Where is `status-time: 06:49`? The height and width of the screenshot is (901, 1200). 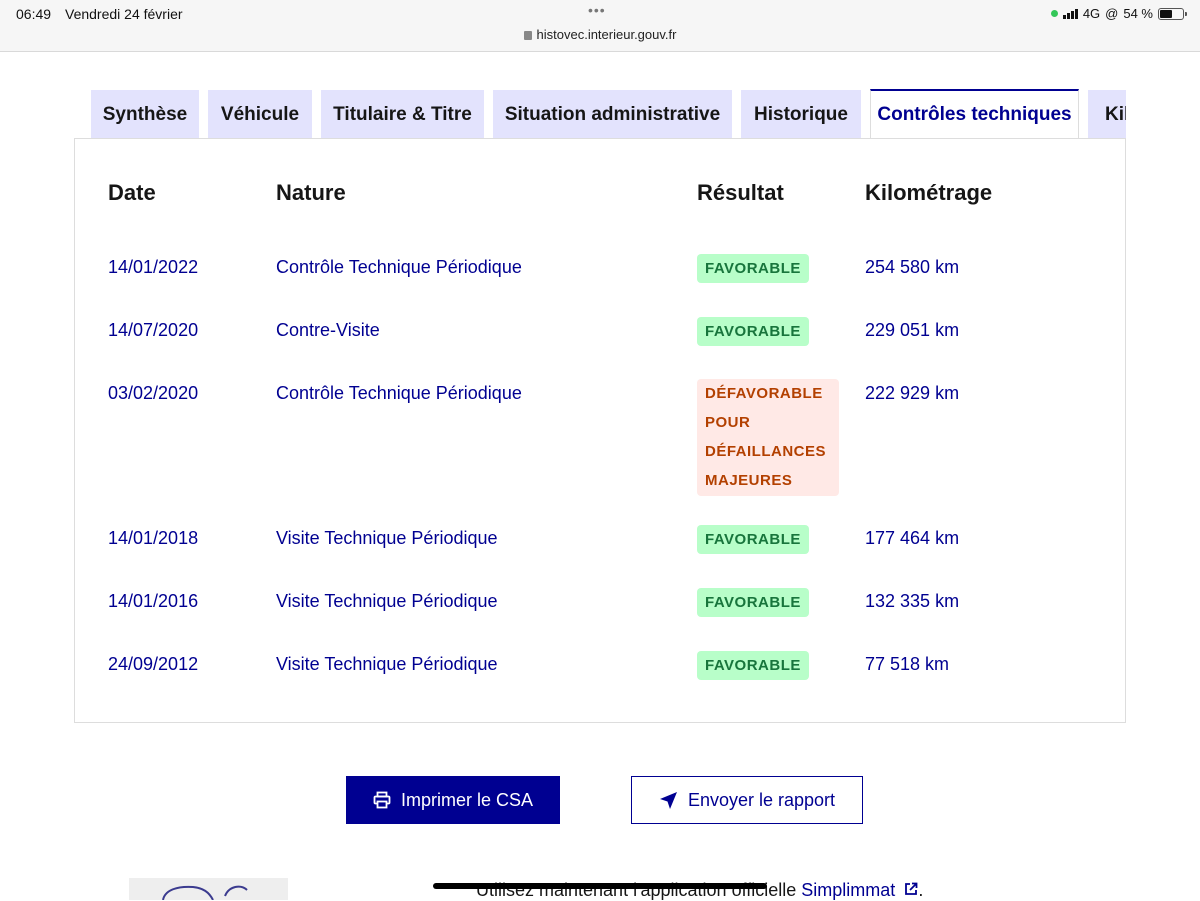 status-time: 06:49 is located at coordinates (34, 14).